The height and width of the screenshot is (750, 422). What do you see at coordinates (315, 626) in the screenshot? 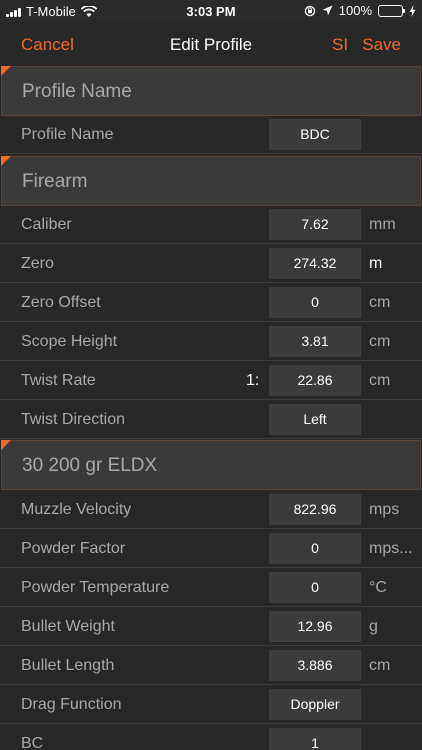
I see `bullet-weight-field: 12.96` at bounding box center [315, 626].